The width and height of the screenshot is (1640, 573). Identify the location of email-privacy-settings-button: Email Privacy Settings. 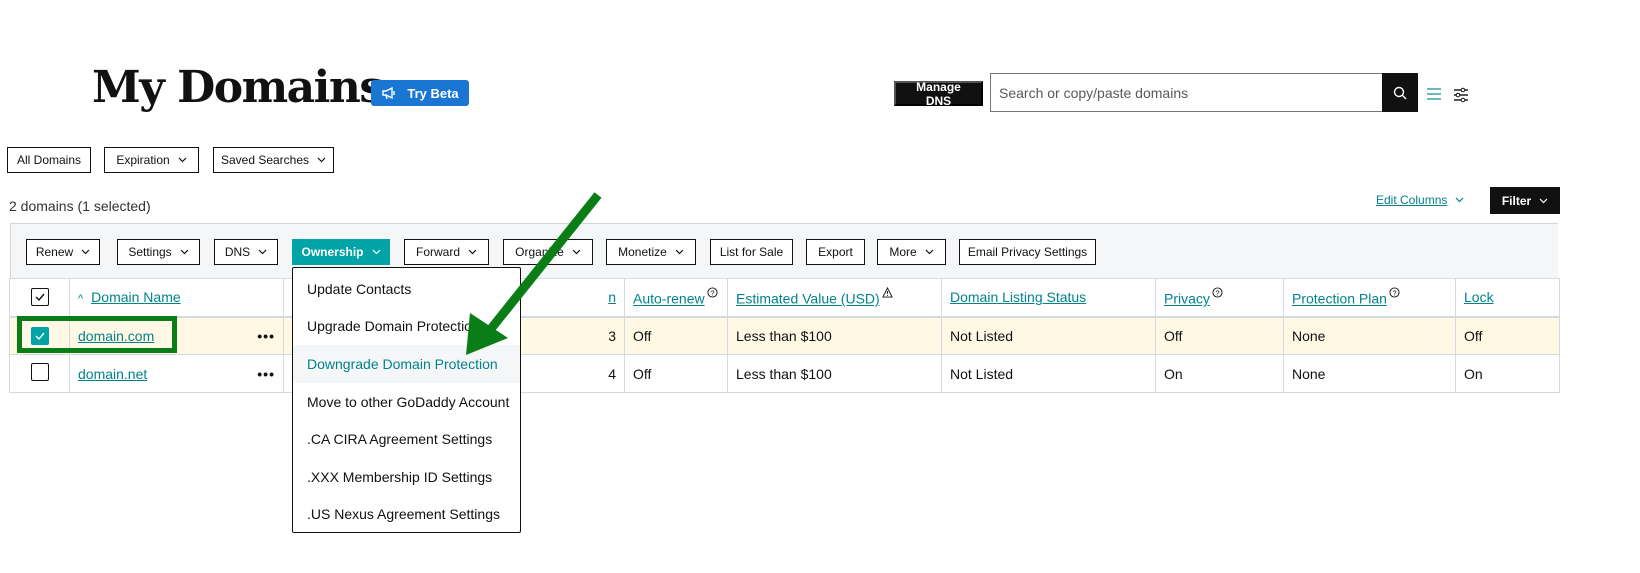
(1027, 252).